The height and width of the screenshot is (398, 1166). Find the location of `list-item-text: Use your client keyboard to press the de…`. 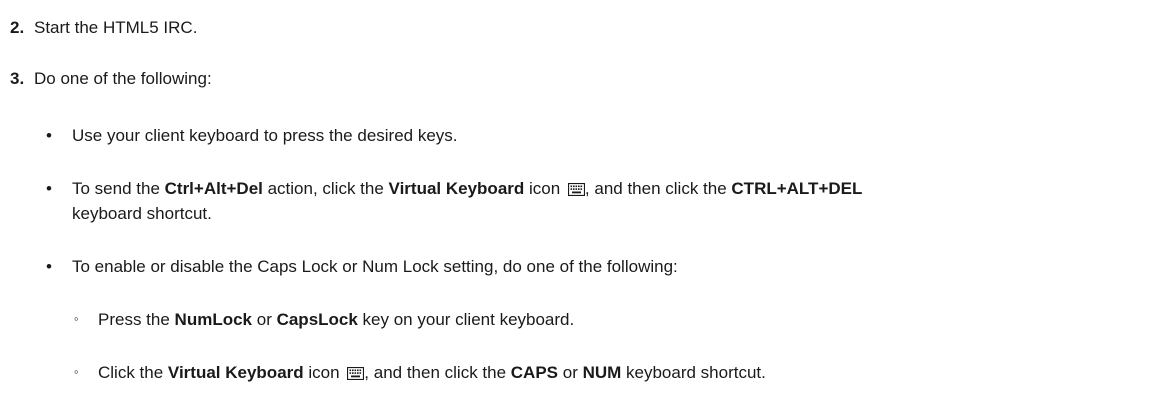

list-item-text: Use your client keyboard to press the de… is located at coordinates (265, 135).